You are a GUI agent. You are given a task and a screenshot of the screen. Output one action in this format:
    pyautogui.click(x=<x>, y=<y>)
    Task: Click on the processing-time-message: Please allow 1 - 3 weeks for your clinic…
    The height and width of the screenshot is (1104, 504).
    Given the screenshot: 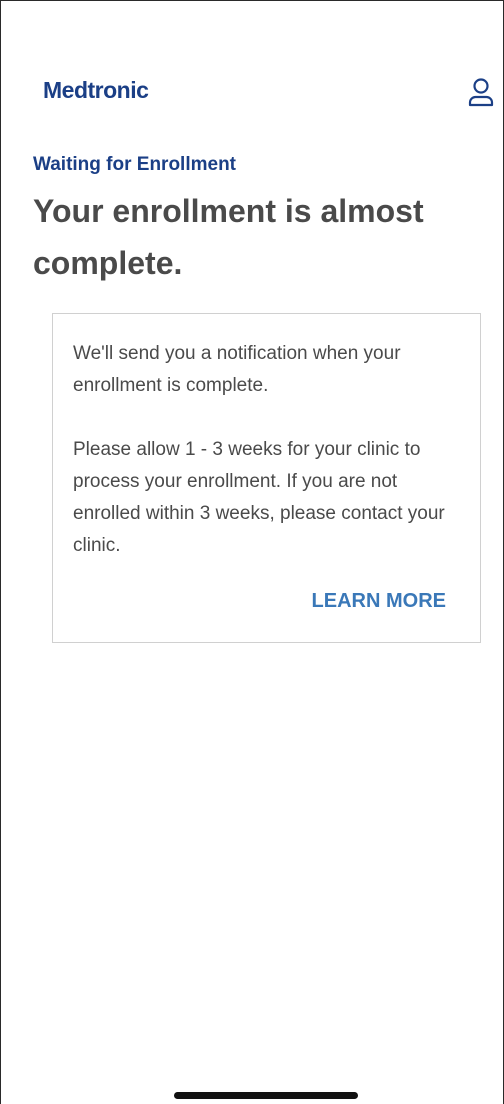 What is the action you would take?
    pyautogui.click(x=259, y=497)
    